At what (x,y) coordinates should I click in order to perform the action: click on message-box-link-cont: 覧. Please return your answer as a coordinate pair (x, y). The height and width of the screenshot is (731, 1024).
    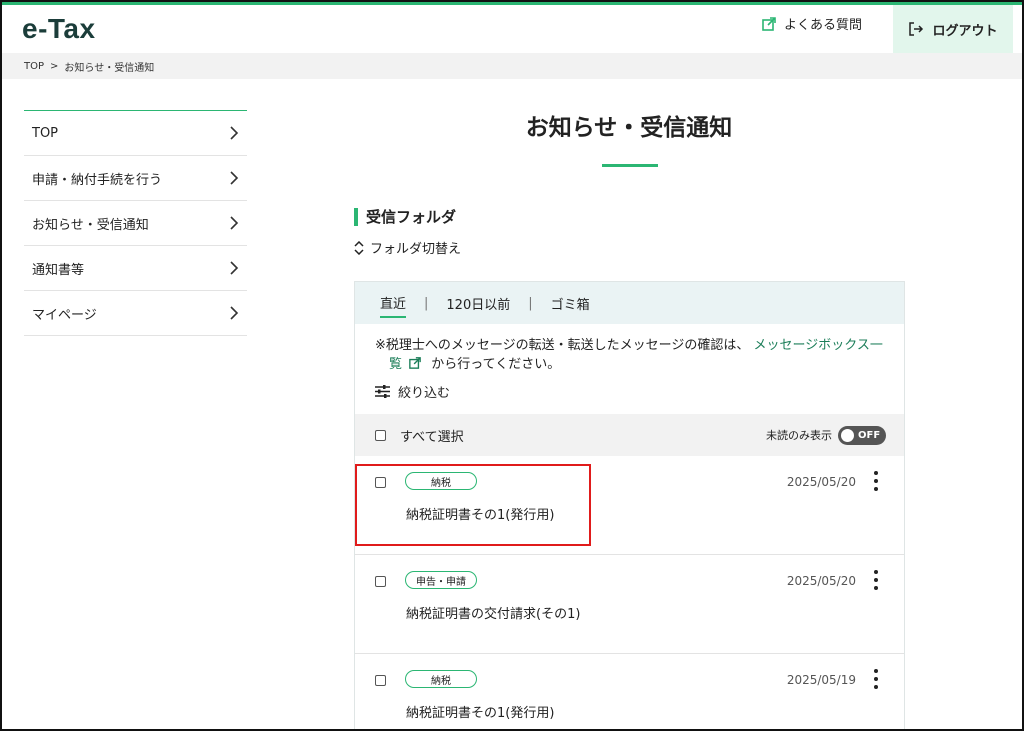
    Looking at the image, I should click on (405, 364).